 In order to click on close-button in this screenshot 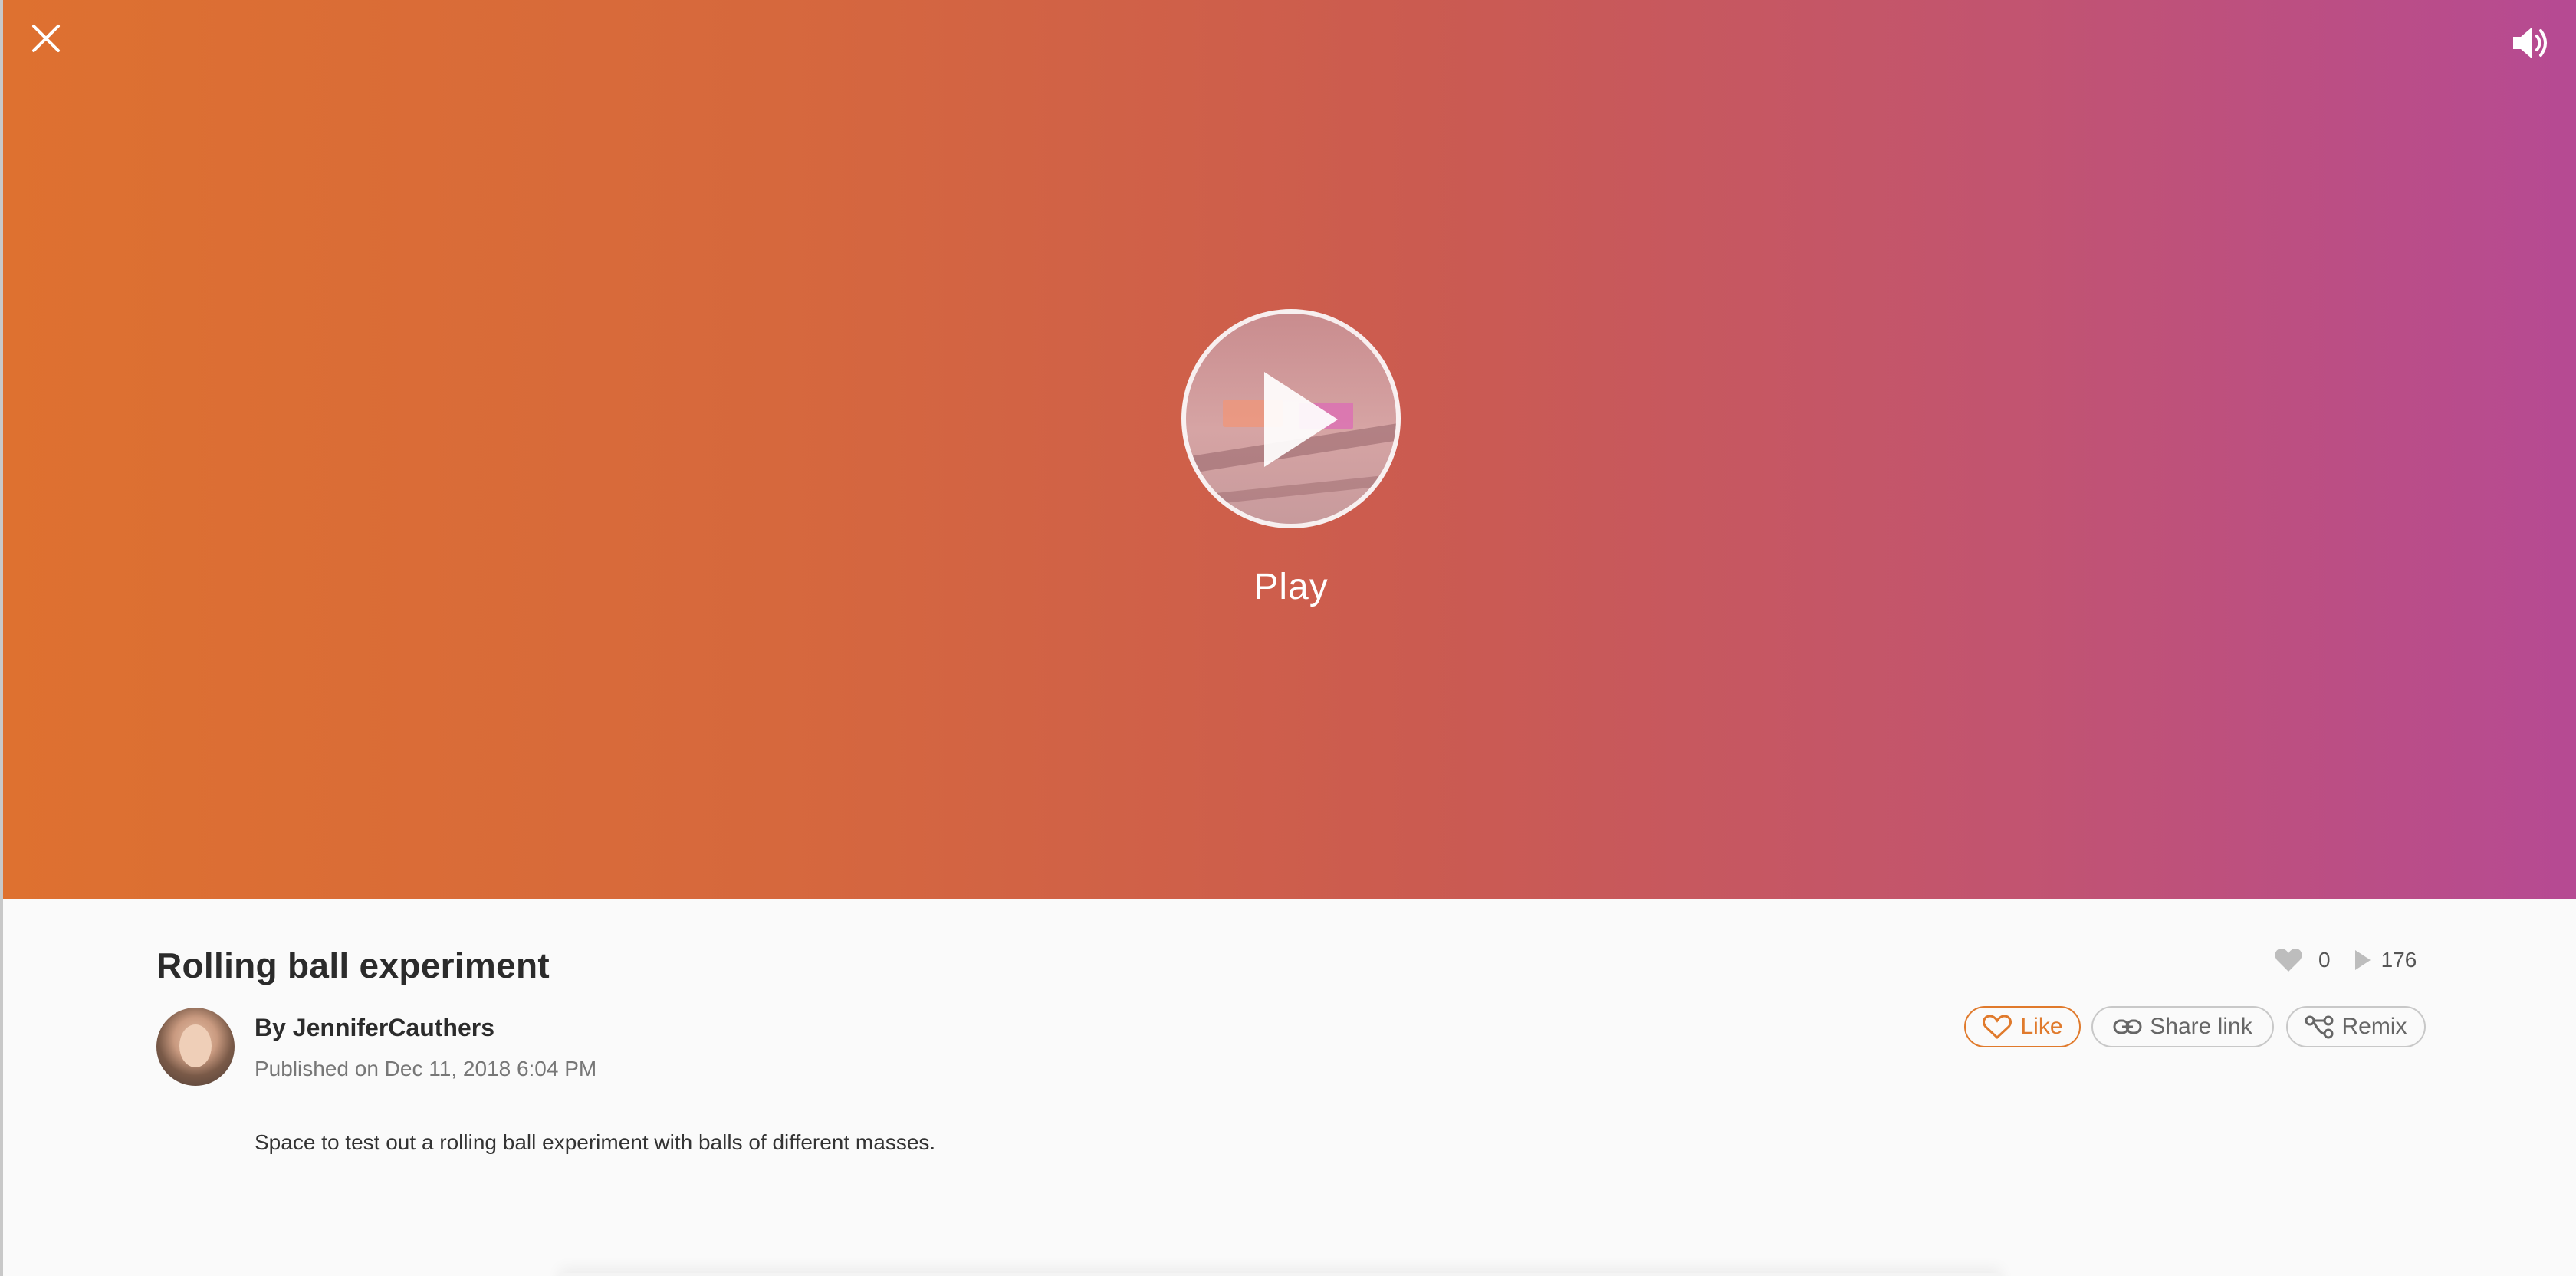, I will do `click(46, 38)`.